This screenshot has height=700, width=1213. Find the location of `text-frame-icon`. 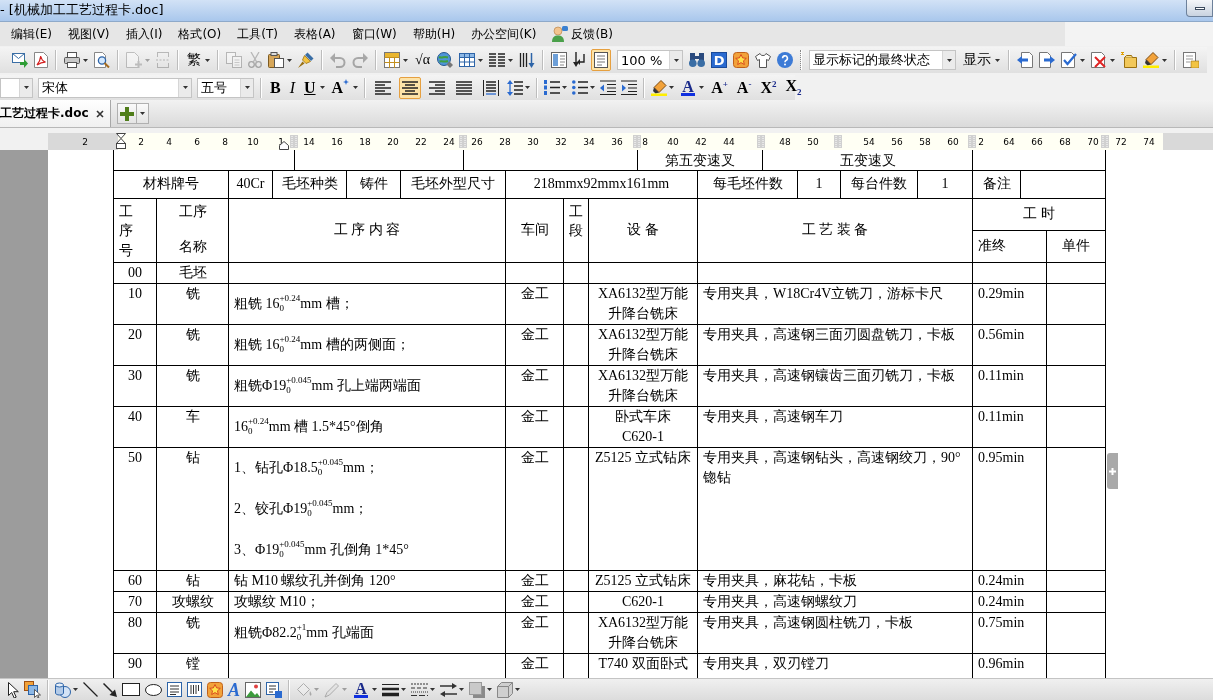

text-frame-icon is located at coordinates (274, 689).